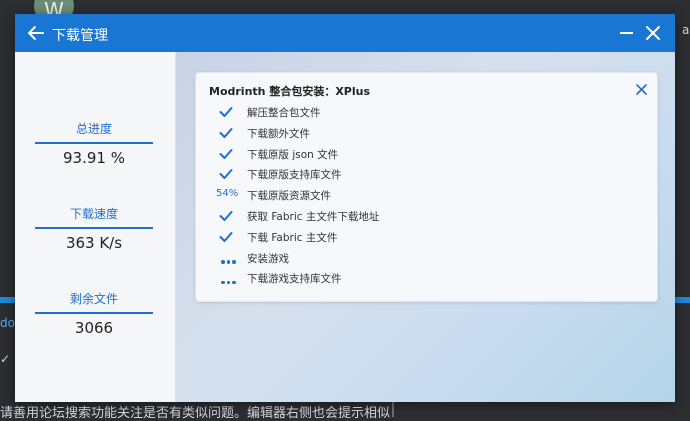  Describe the element at coordinates (416, 174) in the screenshot. I see `task-row: 下载原版支持库文件` at that location.